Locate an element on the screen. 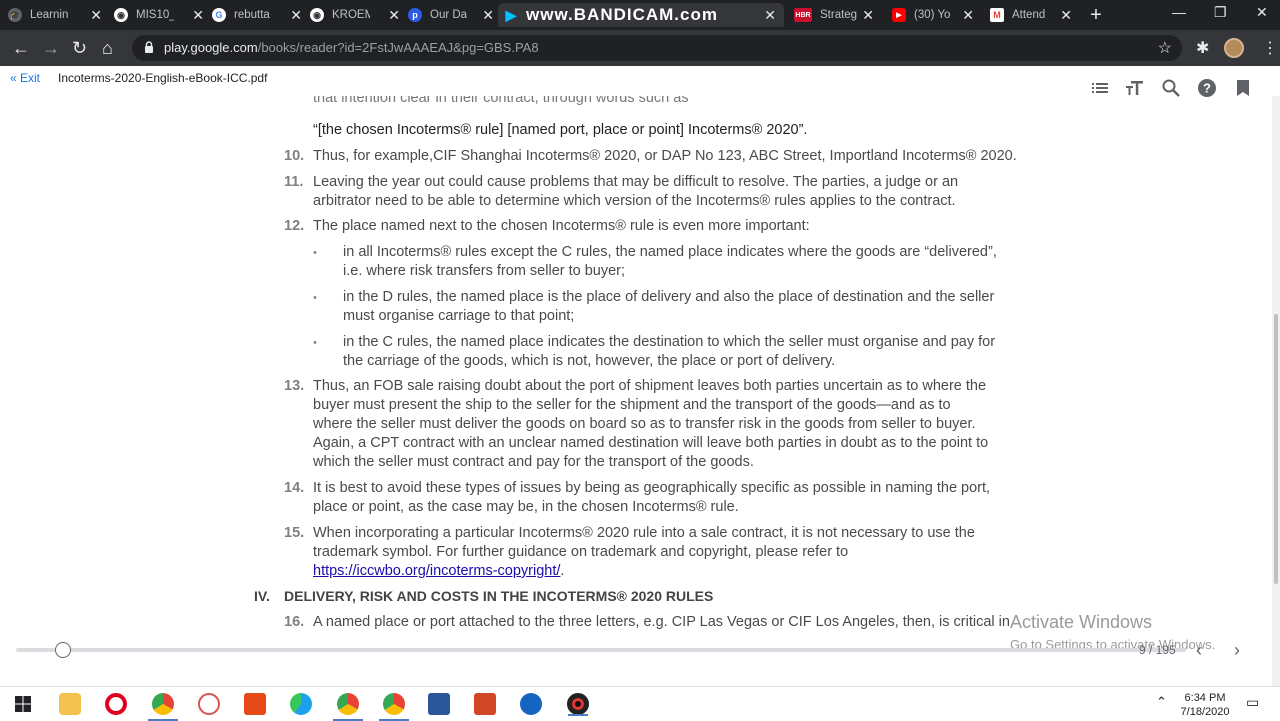 The width and height of the screenshot is (1280, 721). browser-tab-active: ▶ www.BANDICAM.com ✕ is located at coordinates (641, 15).